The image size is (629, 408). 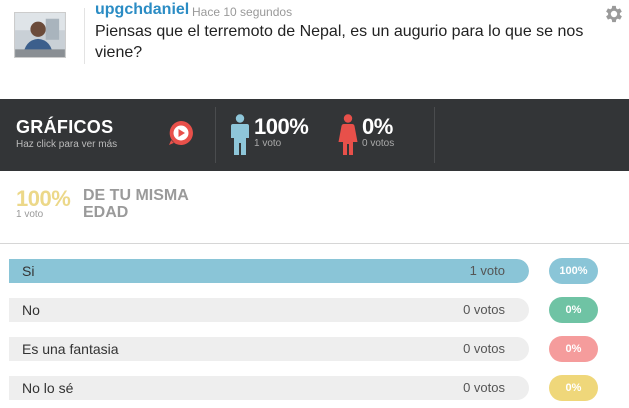 What do you see at coordinates (142, 10) in the screenshot?
I see `username-link: upgchdaniel` at bounding box center [142, 10].